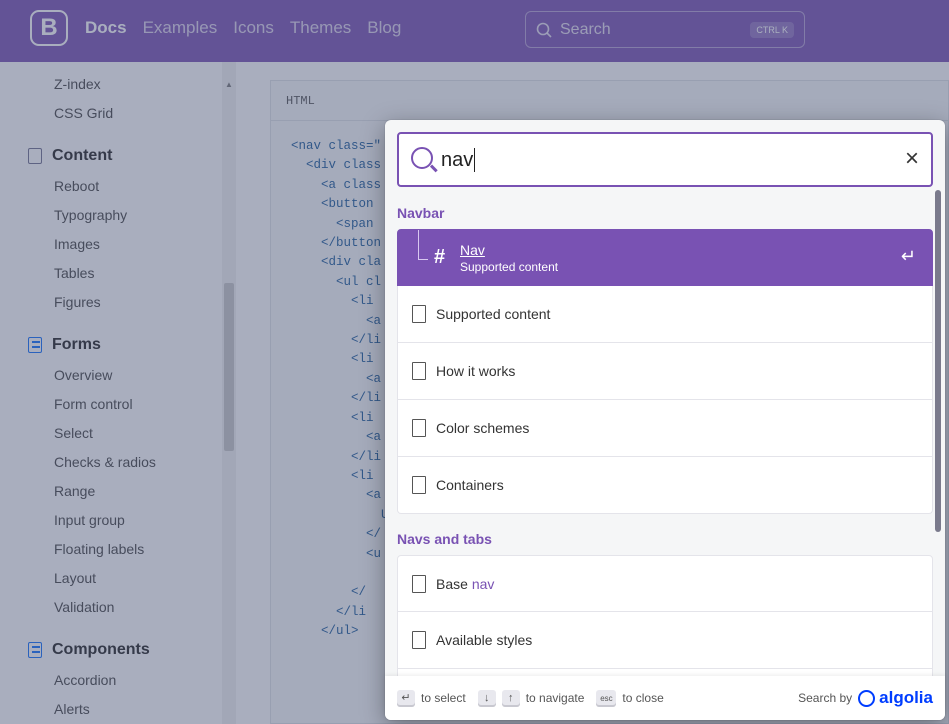 Image resolution: width=949 pixels, height=724 pixels. I want to click on powered-by-text: Search by, so click(825, 698).